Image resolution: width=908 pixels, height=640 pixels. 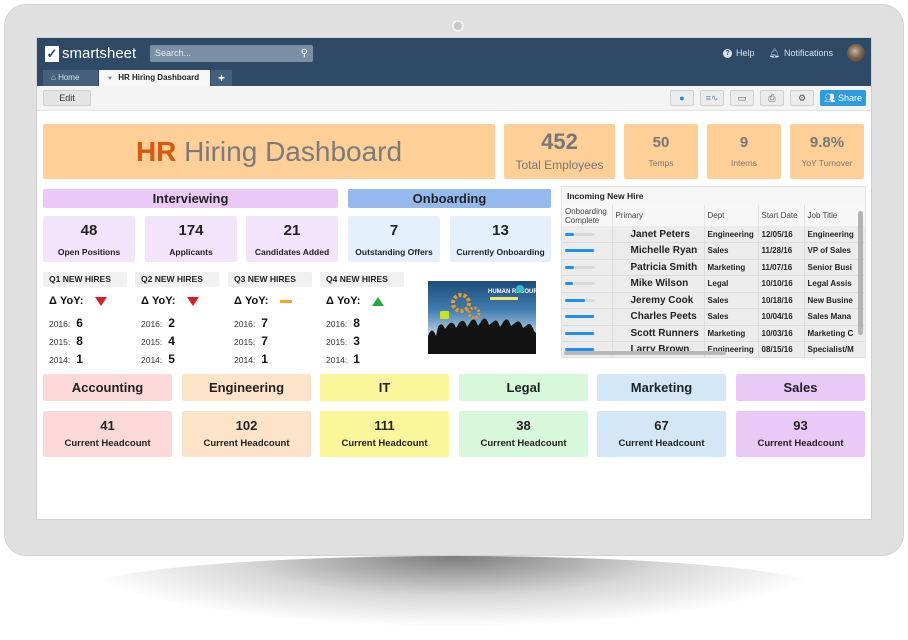 What do you see at coordinates (559, 141) in the screenshot?
I see `kpi-value: 452` at bounding box center [559, 141].